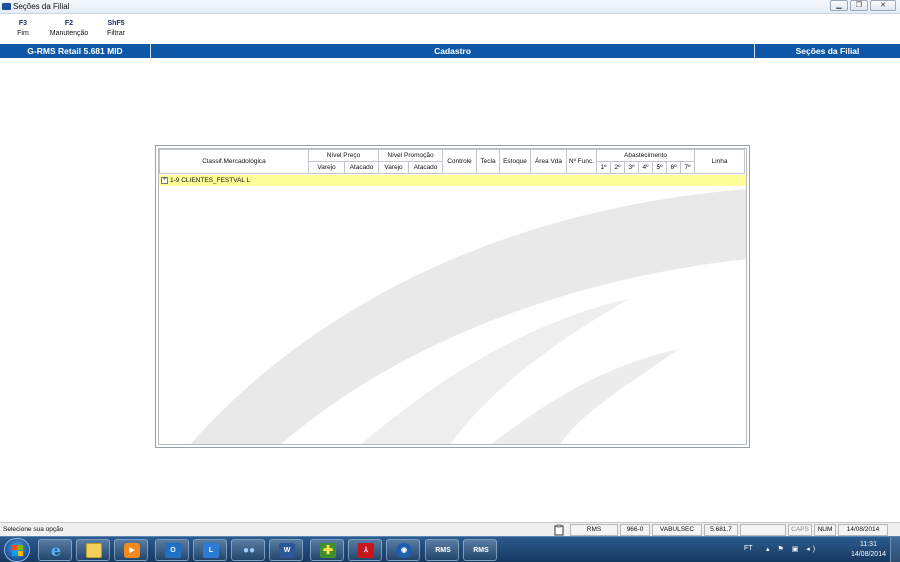  I want to click on module-name: Cadastro, so click(452, 51).